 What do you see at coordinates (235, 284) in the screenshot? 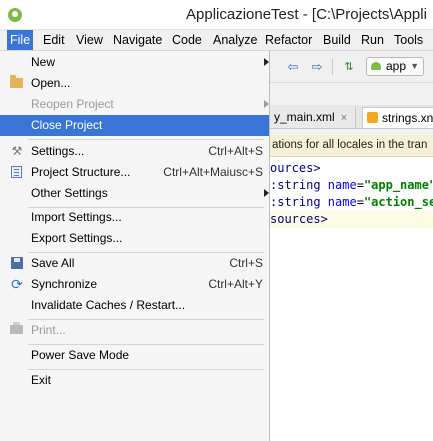
I see `menu-item-shortcut: Ctrl+Alt+Y` at bounding box center [235, 284].